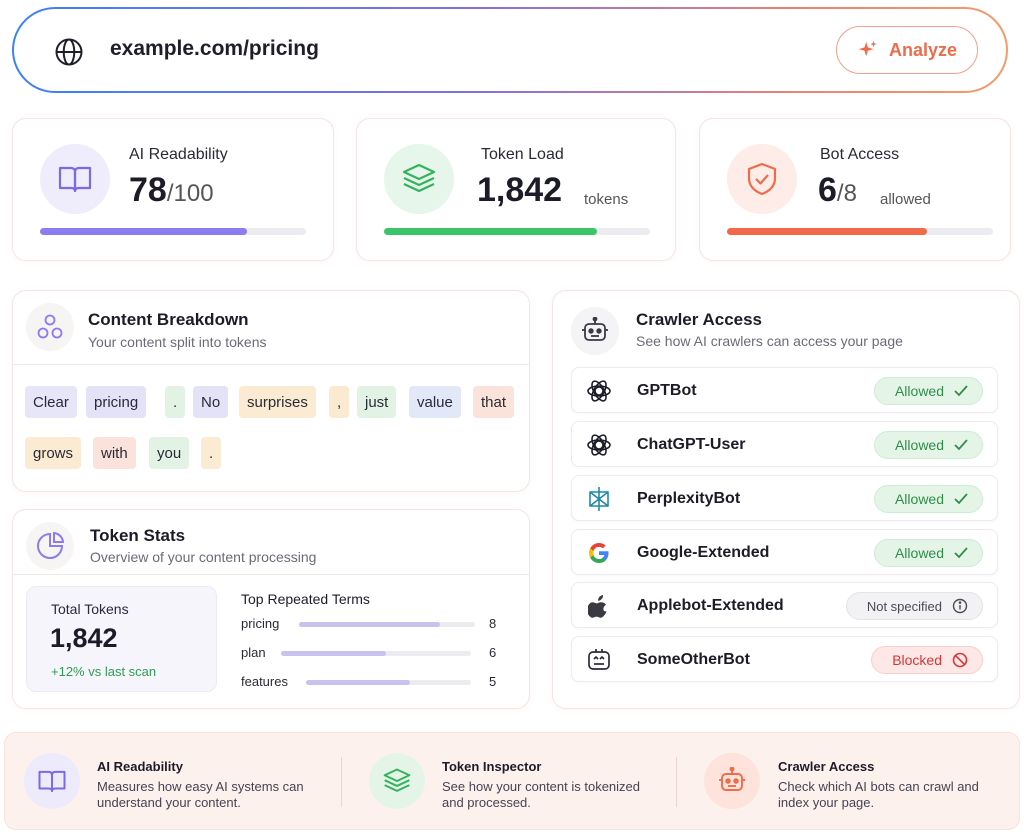 This screenshot has height=838, width=1024. What do you see at coordinates (50, 546) in the screenshot?
I see `pie-chart-icon` at bounding box center [50, 546].